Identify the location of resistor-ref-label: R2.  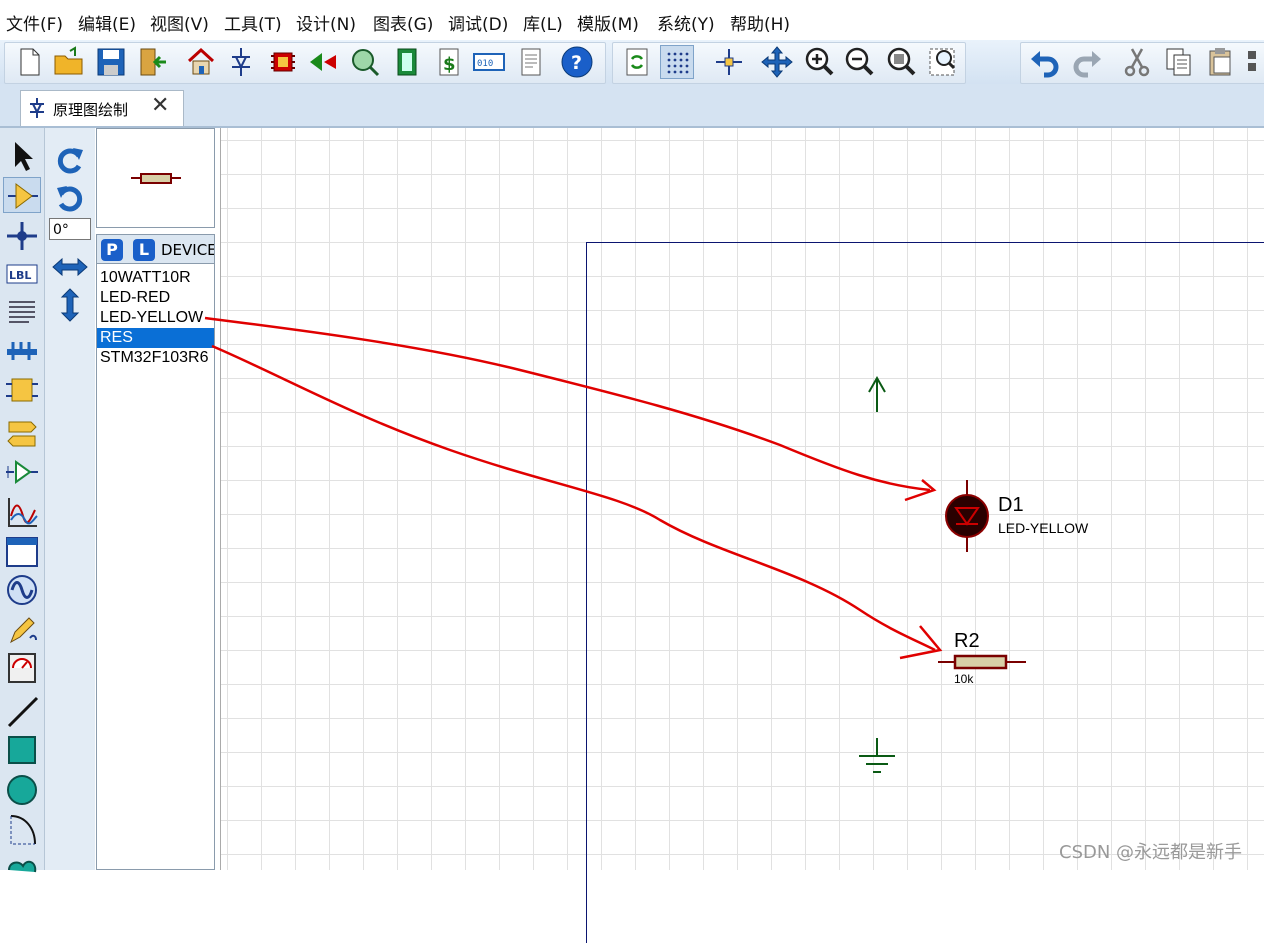
(967, 641).